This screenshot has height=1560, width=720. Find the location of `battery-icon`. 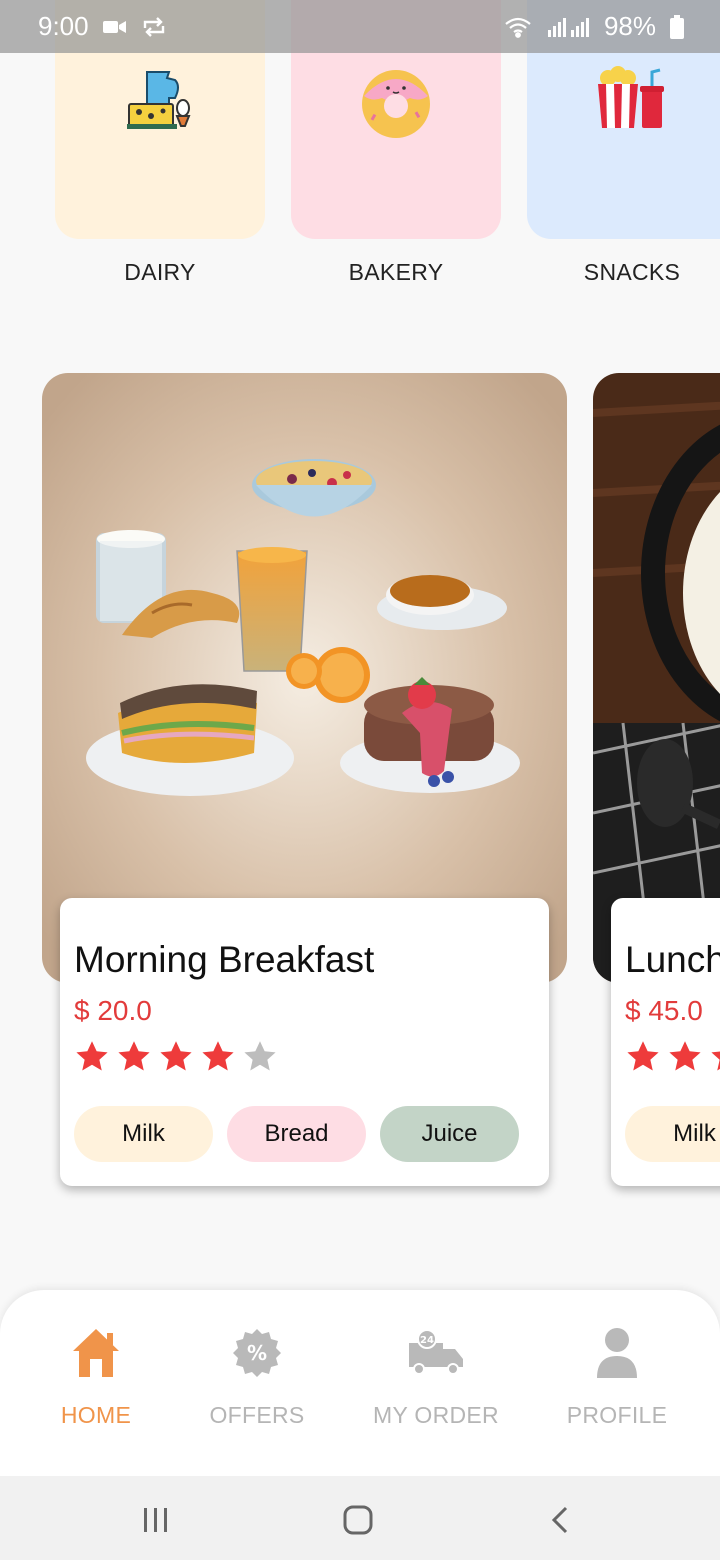

battery-icon is located at coordinates (677, 26).